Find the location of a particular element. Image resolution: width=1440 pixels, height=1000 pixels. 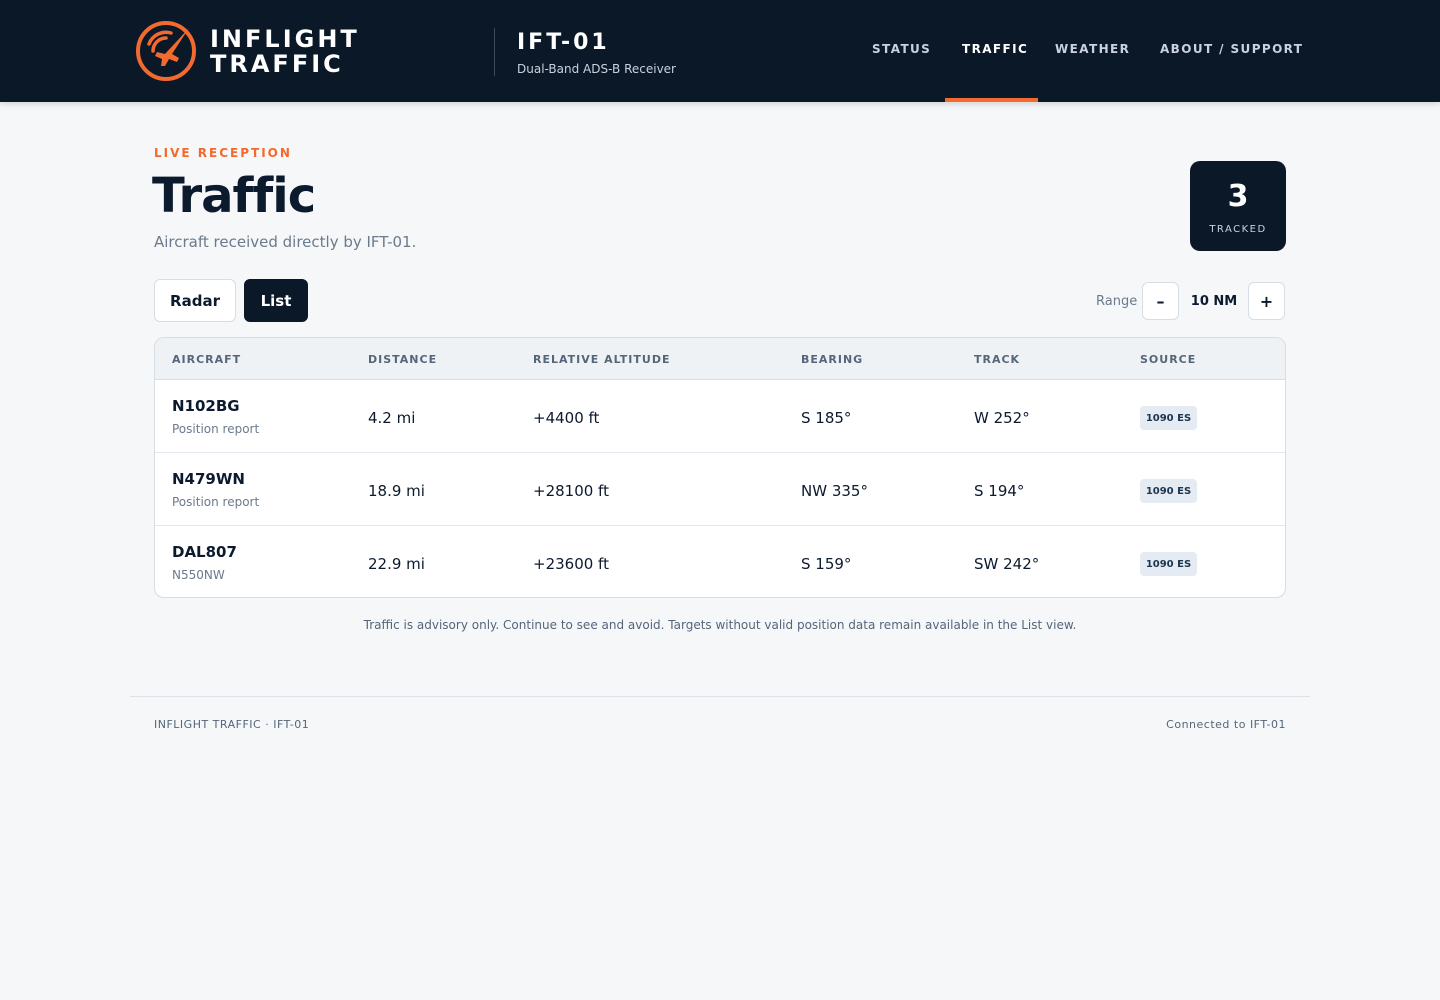

track-cell: W 252° is located at coordinates (1002, 418).